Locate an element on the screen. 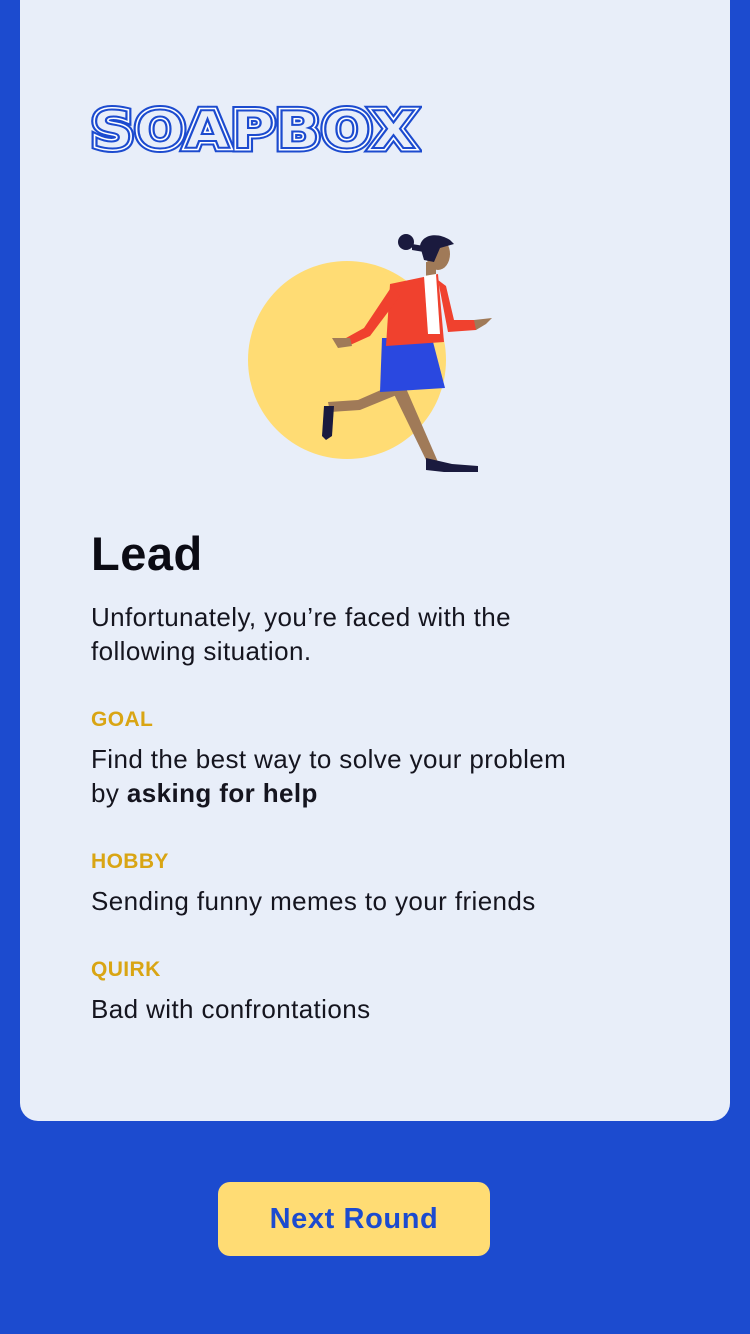 This screenshot has height=1334, width=750. goal-line-2-prefix: by is located at coordinates (109, 793).